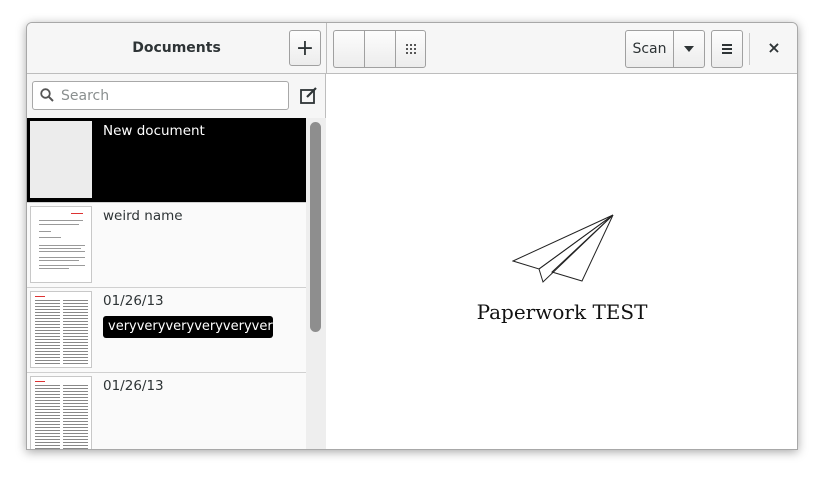  I want to click on page-title: Documents, so click(176, 48).